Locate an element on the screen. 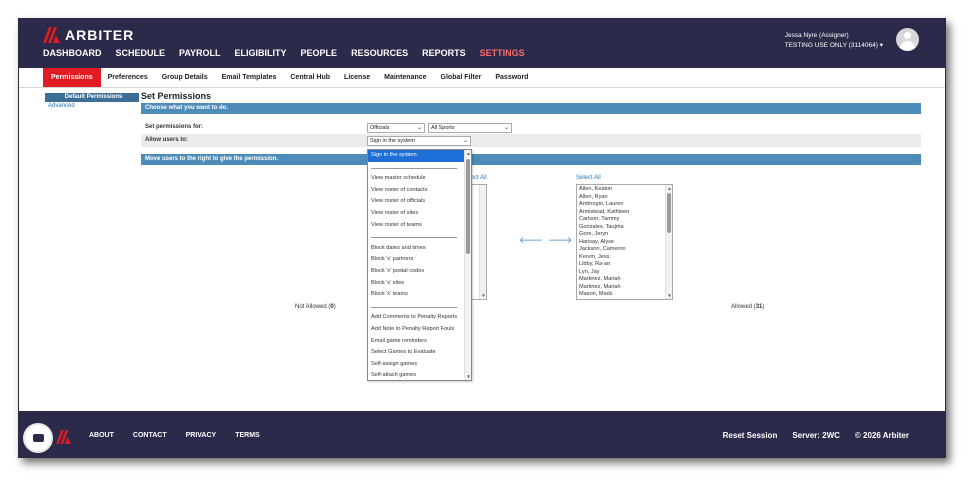 The height and width of the screenshot is (480, 970). not-allowed-list: ▼ is located at coordinates (479, 242).